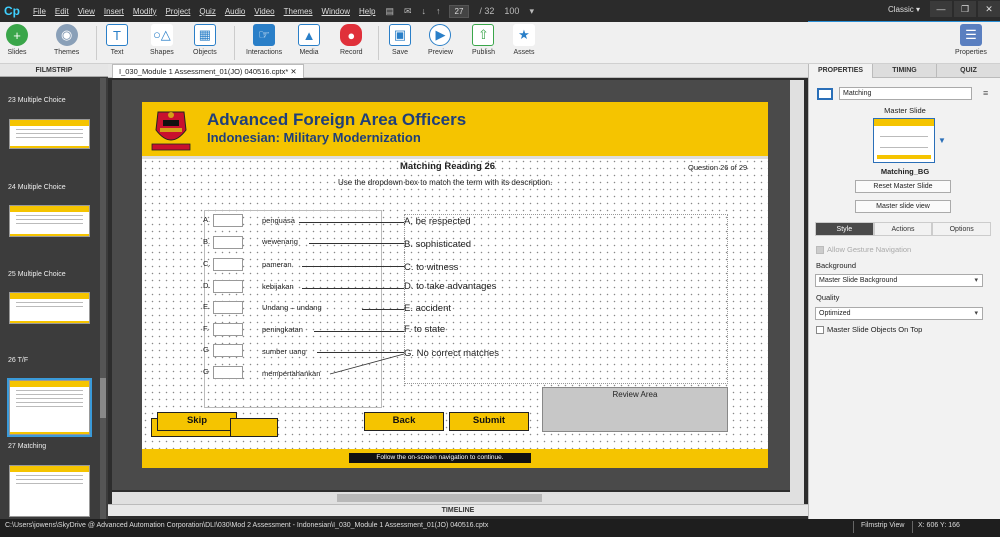 The image size is (1000, 537). What do you see at coordinates (899, 280) in the screenshot?
I see `background-dropdown: Master Slide Background ▾` at bounding box center [899, 280].